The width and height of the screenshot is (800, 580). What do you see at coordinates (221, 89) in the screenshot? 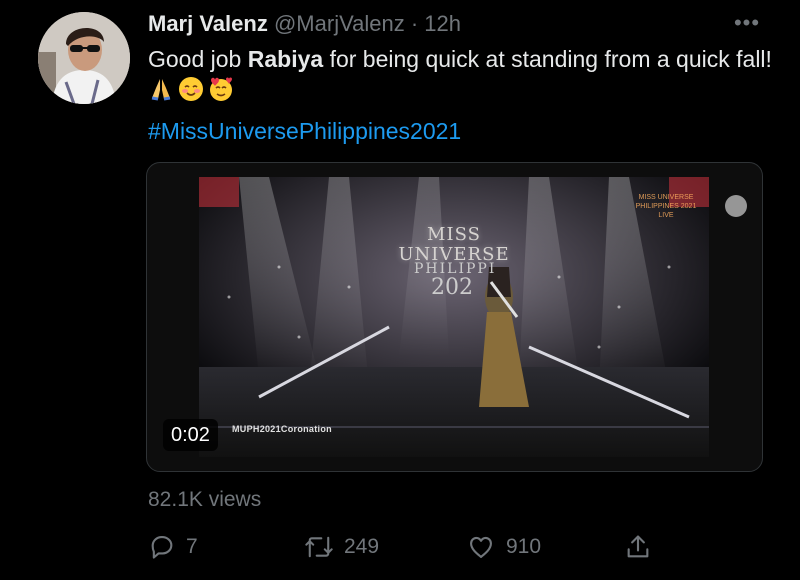
I see `hearts-face-emoji` at bounding box center [221, 89].